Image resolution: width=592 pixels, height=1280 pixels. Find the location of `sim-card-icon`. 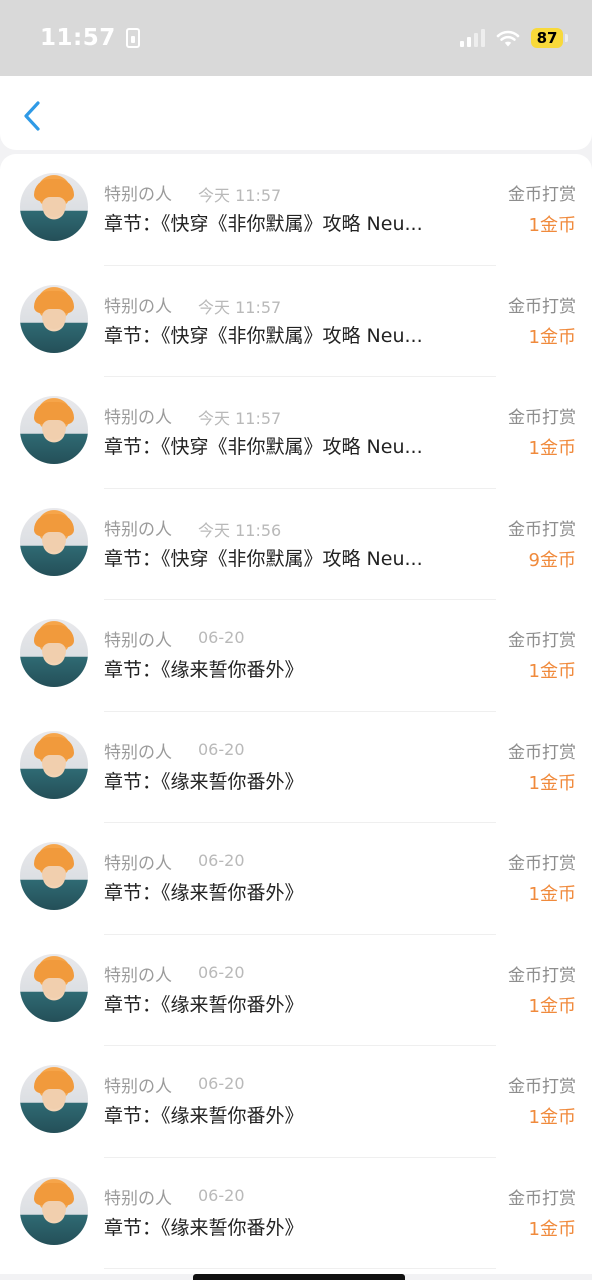

sim-card-icon is located at coordinates (132, 38).